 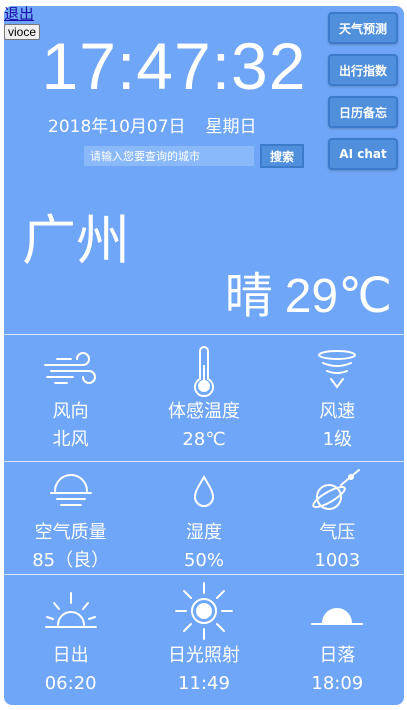 I want to click on city-search: 搜索, so click(x=194, y=156).